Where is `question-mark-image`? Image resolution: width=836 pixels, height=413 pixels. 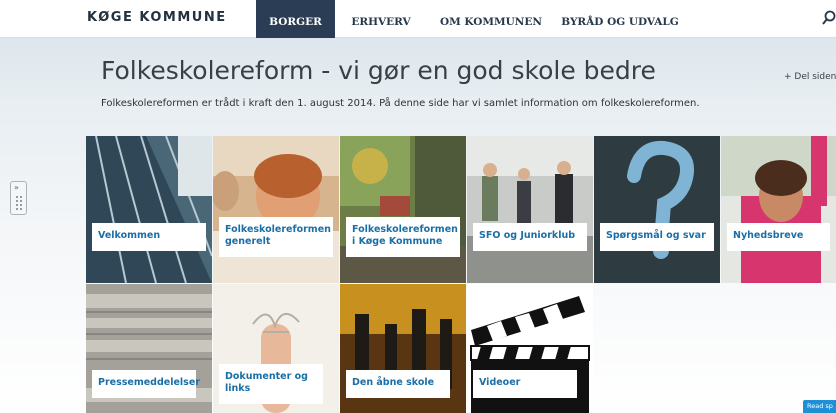 question-mark-image is located at coordinates (657, 209).